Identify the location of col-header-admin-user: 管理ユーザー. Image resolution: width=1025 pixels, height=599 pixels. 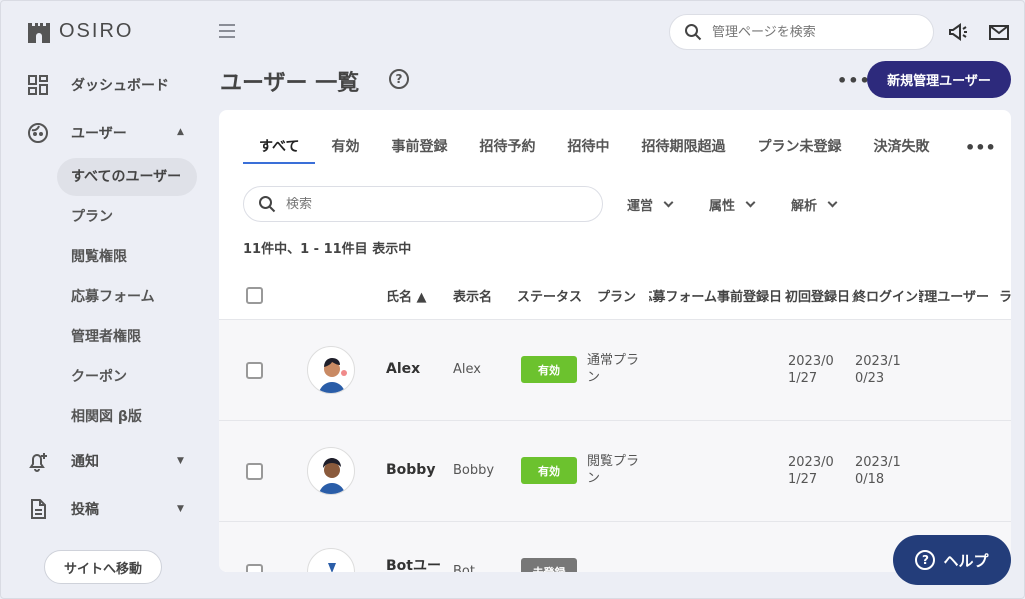
(954, 295).